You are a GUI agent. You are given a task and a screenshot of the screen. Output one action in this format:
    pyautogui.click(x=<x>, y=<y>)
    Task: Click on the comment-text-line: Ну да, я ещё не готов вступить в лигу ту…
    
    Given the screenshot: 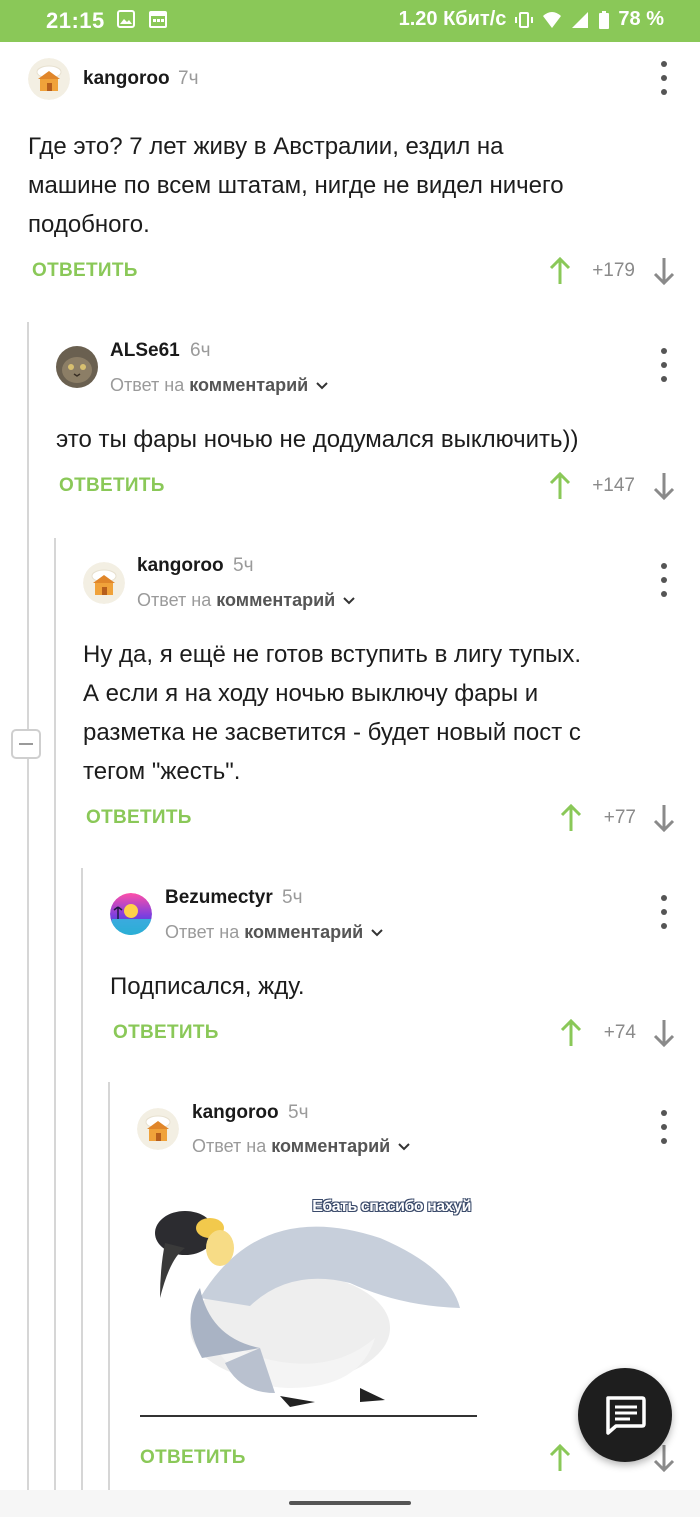 What is the action you would take?
    pyautogui.click(x=332, y=654)
    